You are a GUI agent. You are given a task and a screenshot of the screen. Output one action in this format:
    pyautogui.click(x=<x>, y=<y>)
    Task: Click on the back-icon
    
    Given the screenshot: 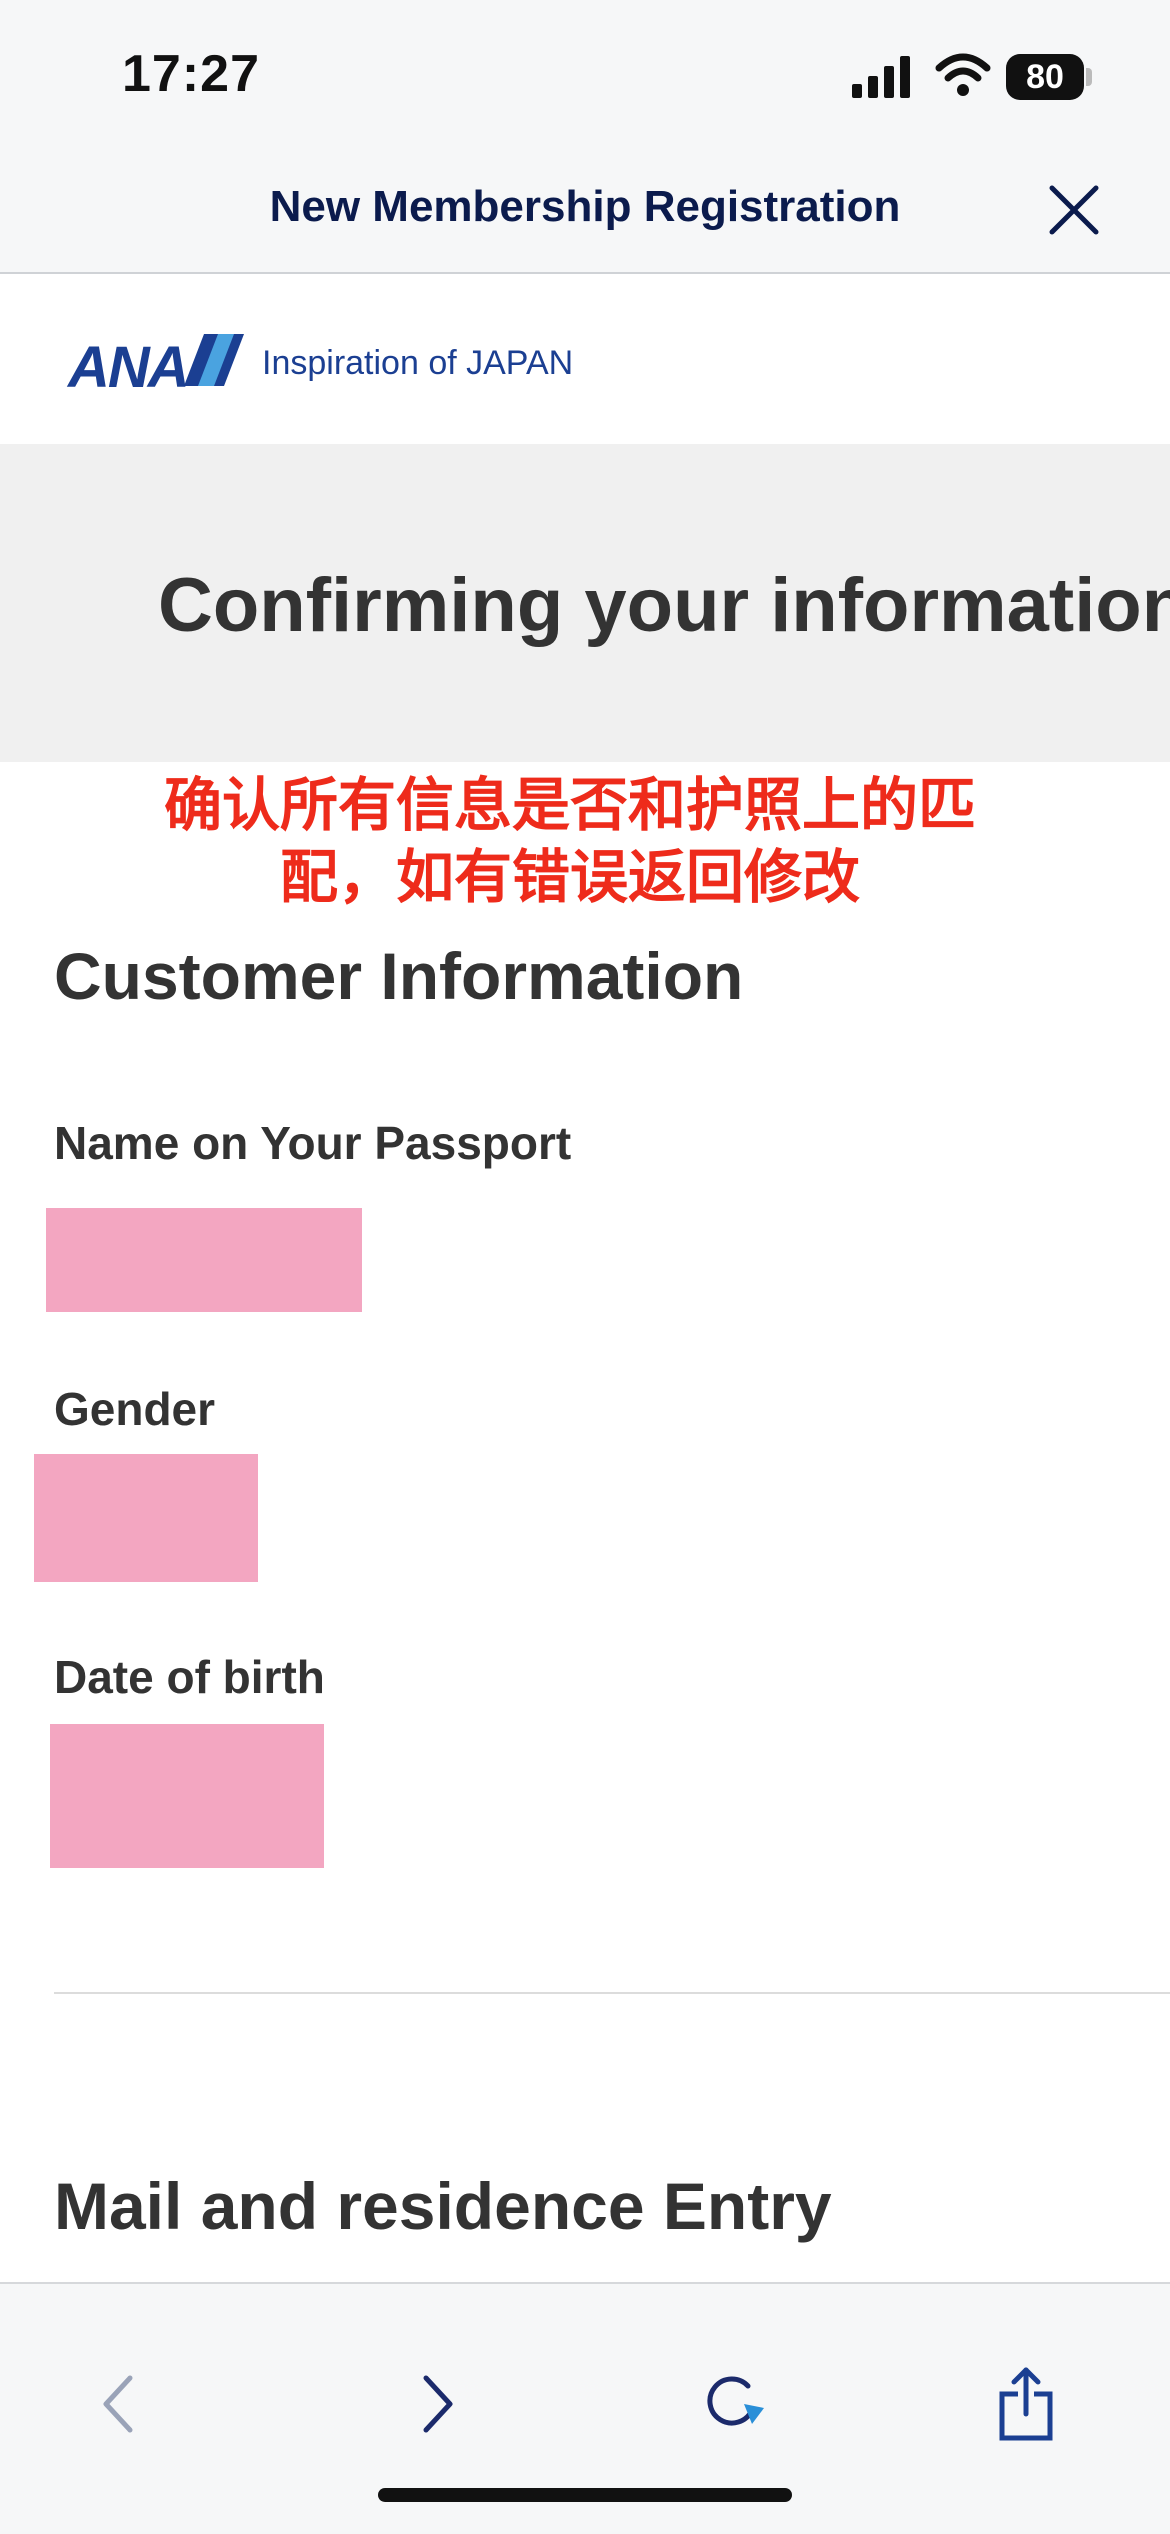 What is the action you would take?
    pyautogui.click(x=120, y=2404)
    